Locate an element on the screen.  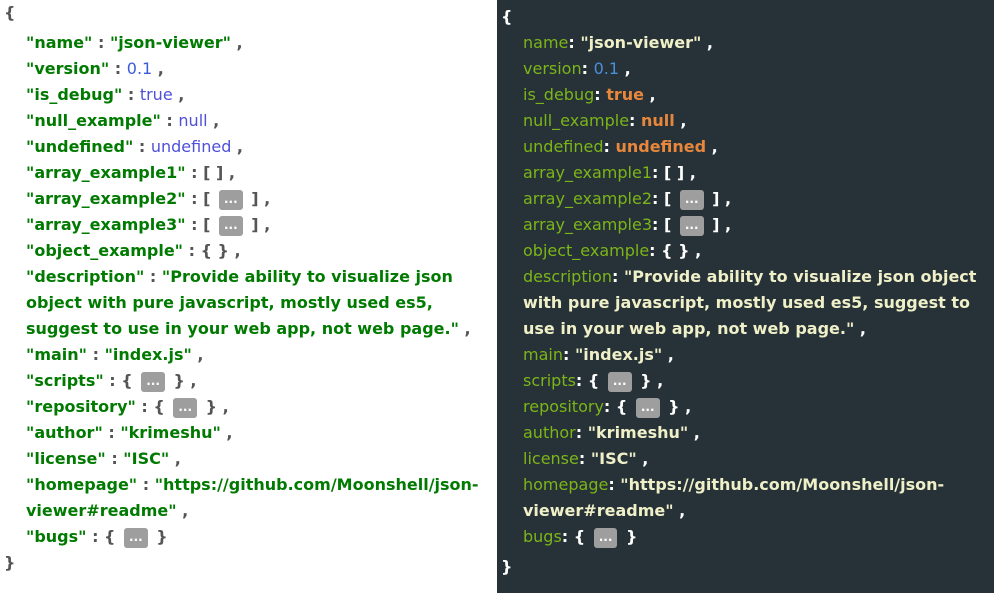
json-key: "bugs" is located at coordinates (56, 536).